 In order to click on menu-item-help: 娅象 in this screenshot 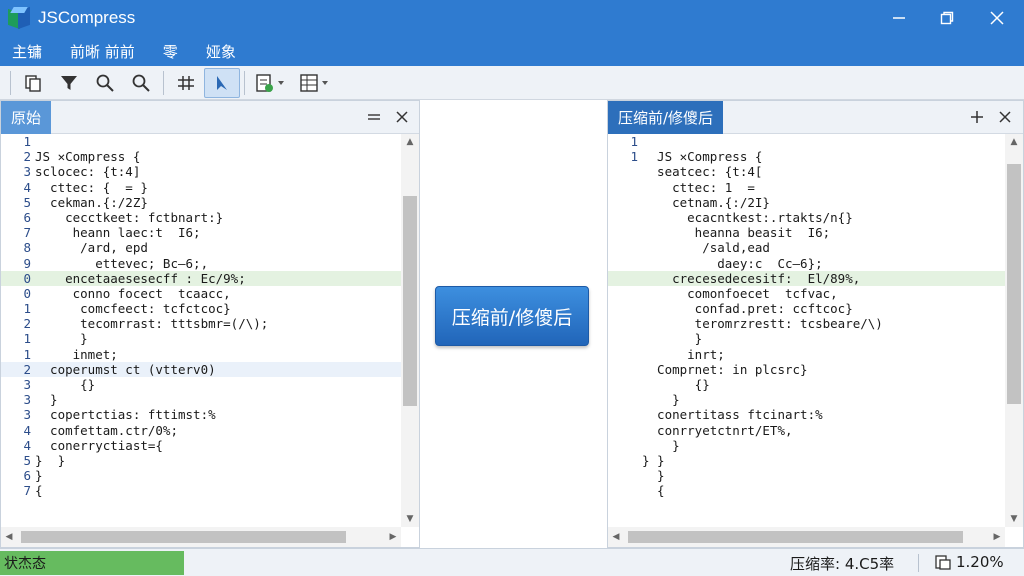, I will do `click(221, 51)`.